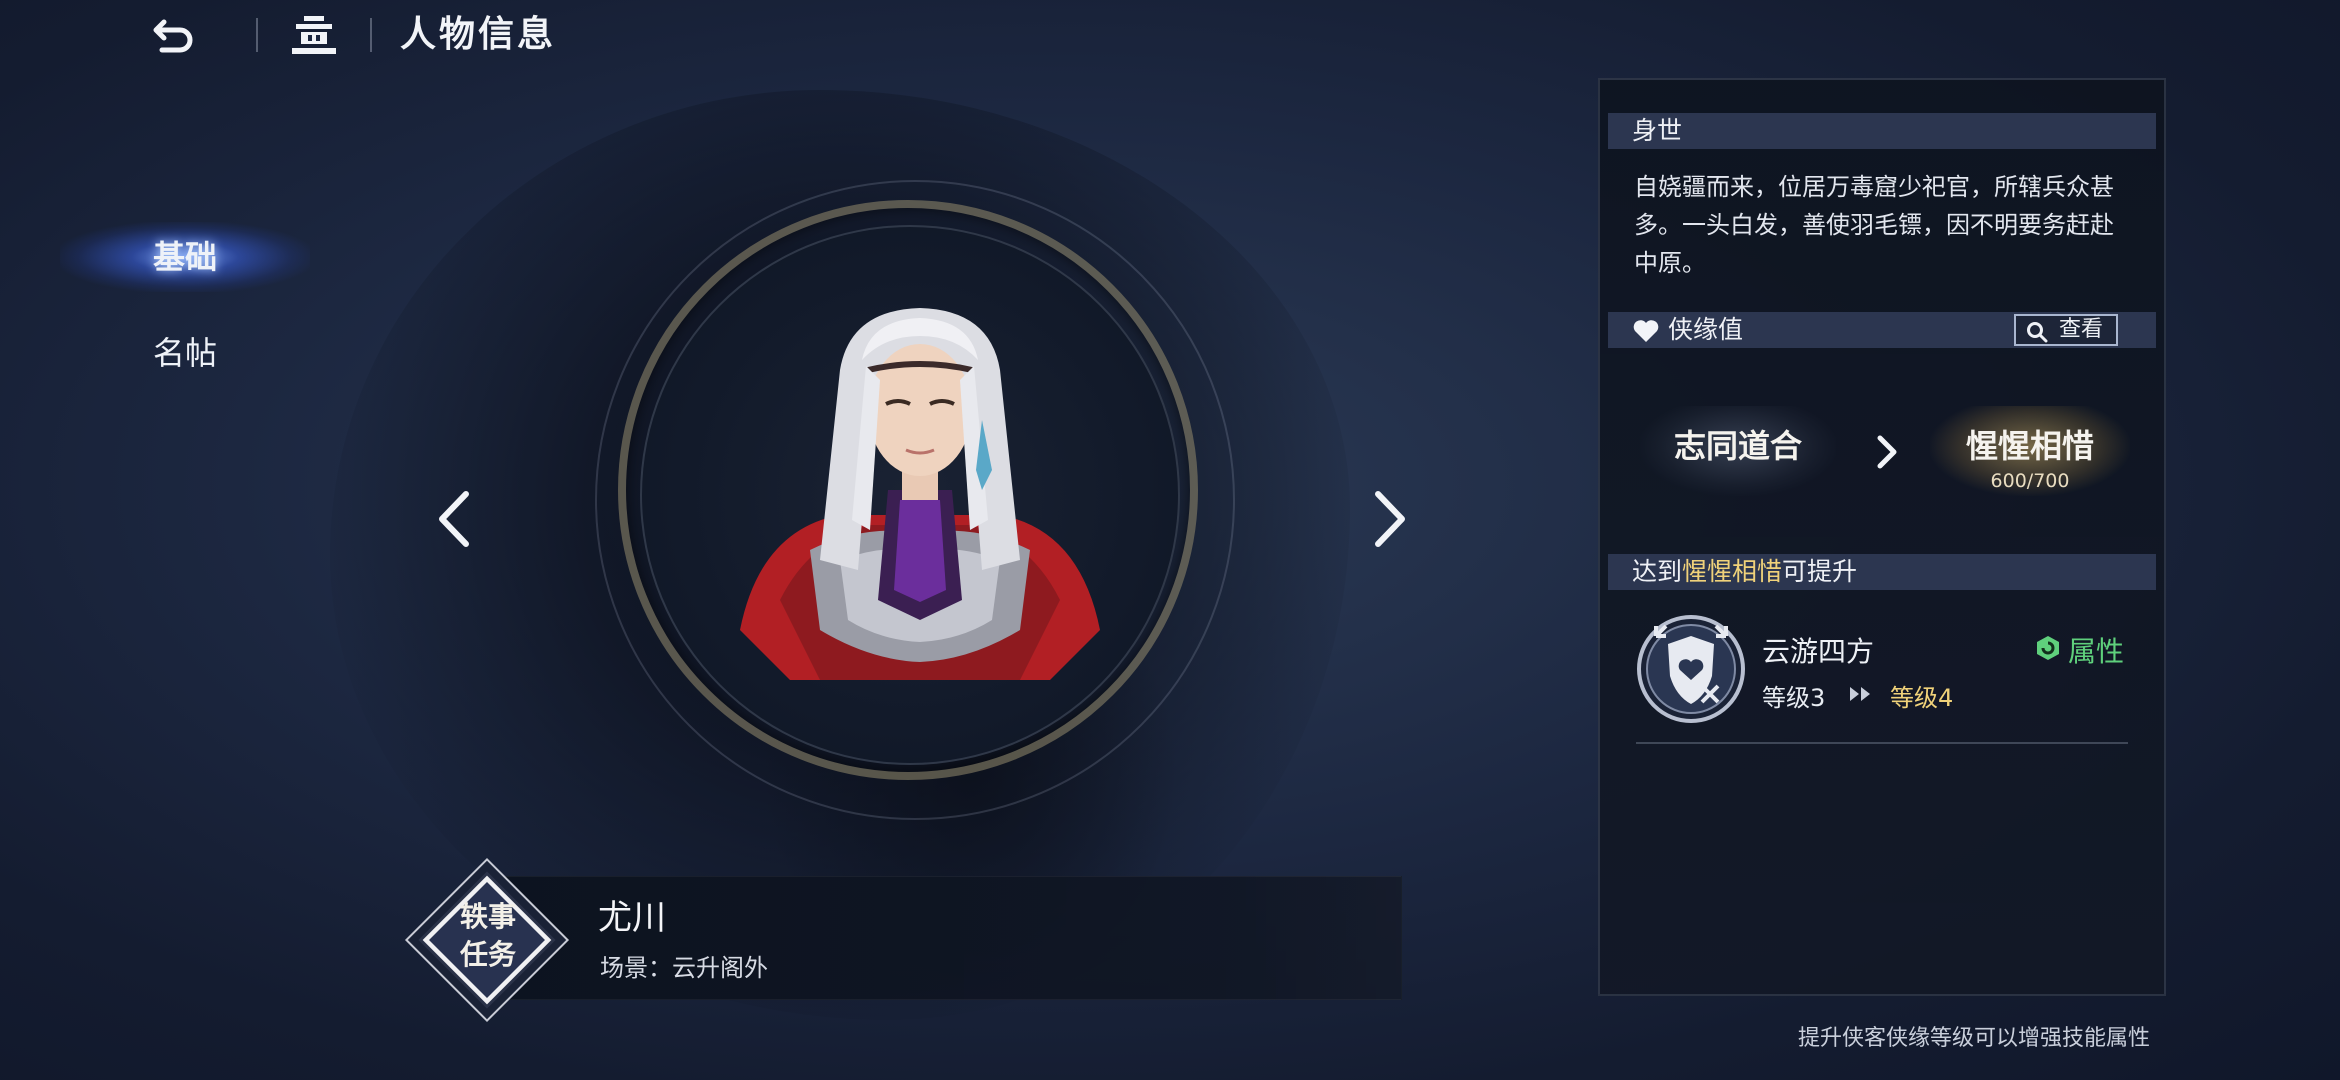  What do you see at coordinates (1887, 452) in the screenshot?
I see `stage-arrow-icon` at bounding box center [1887, 452].